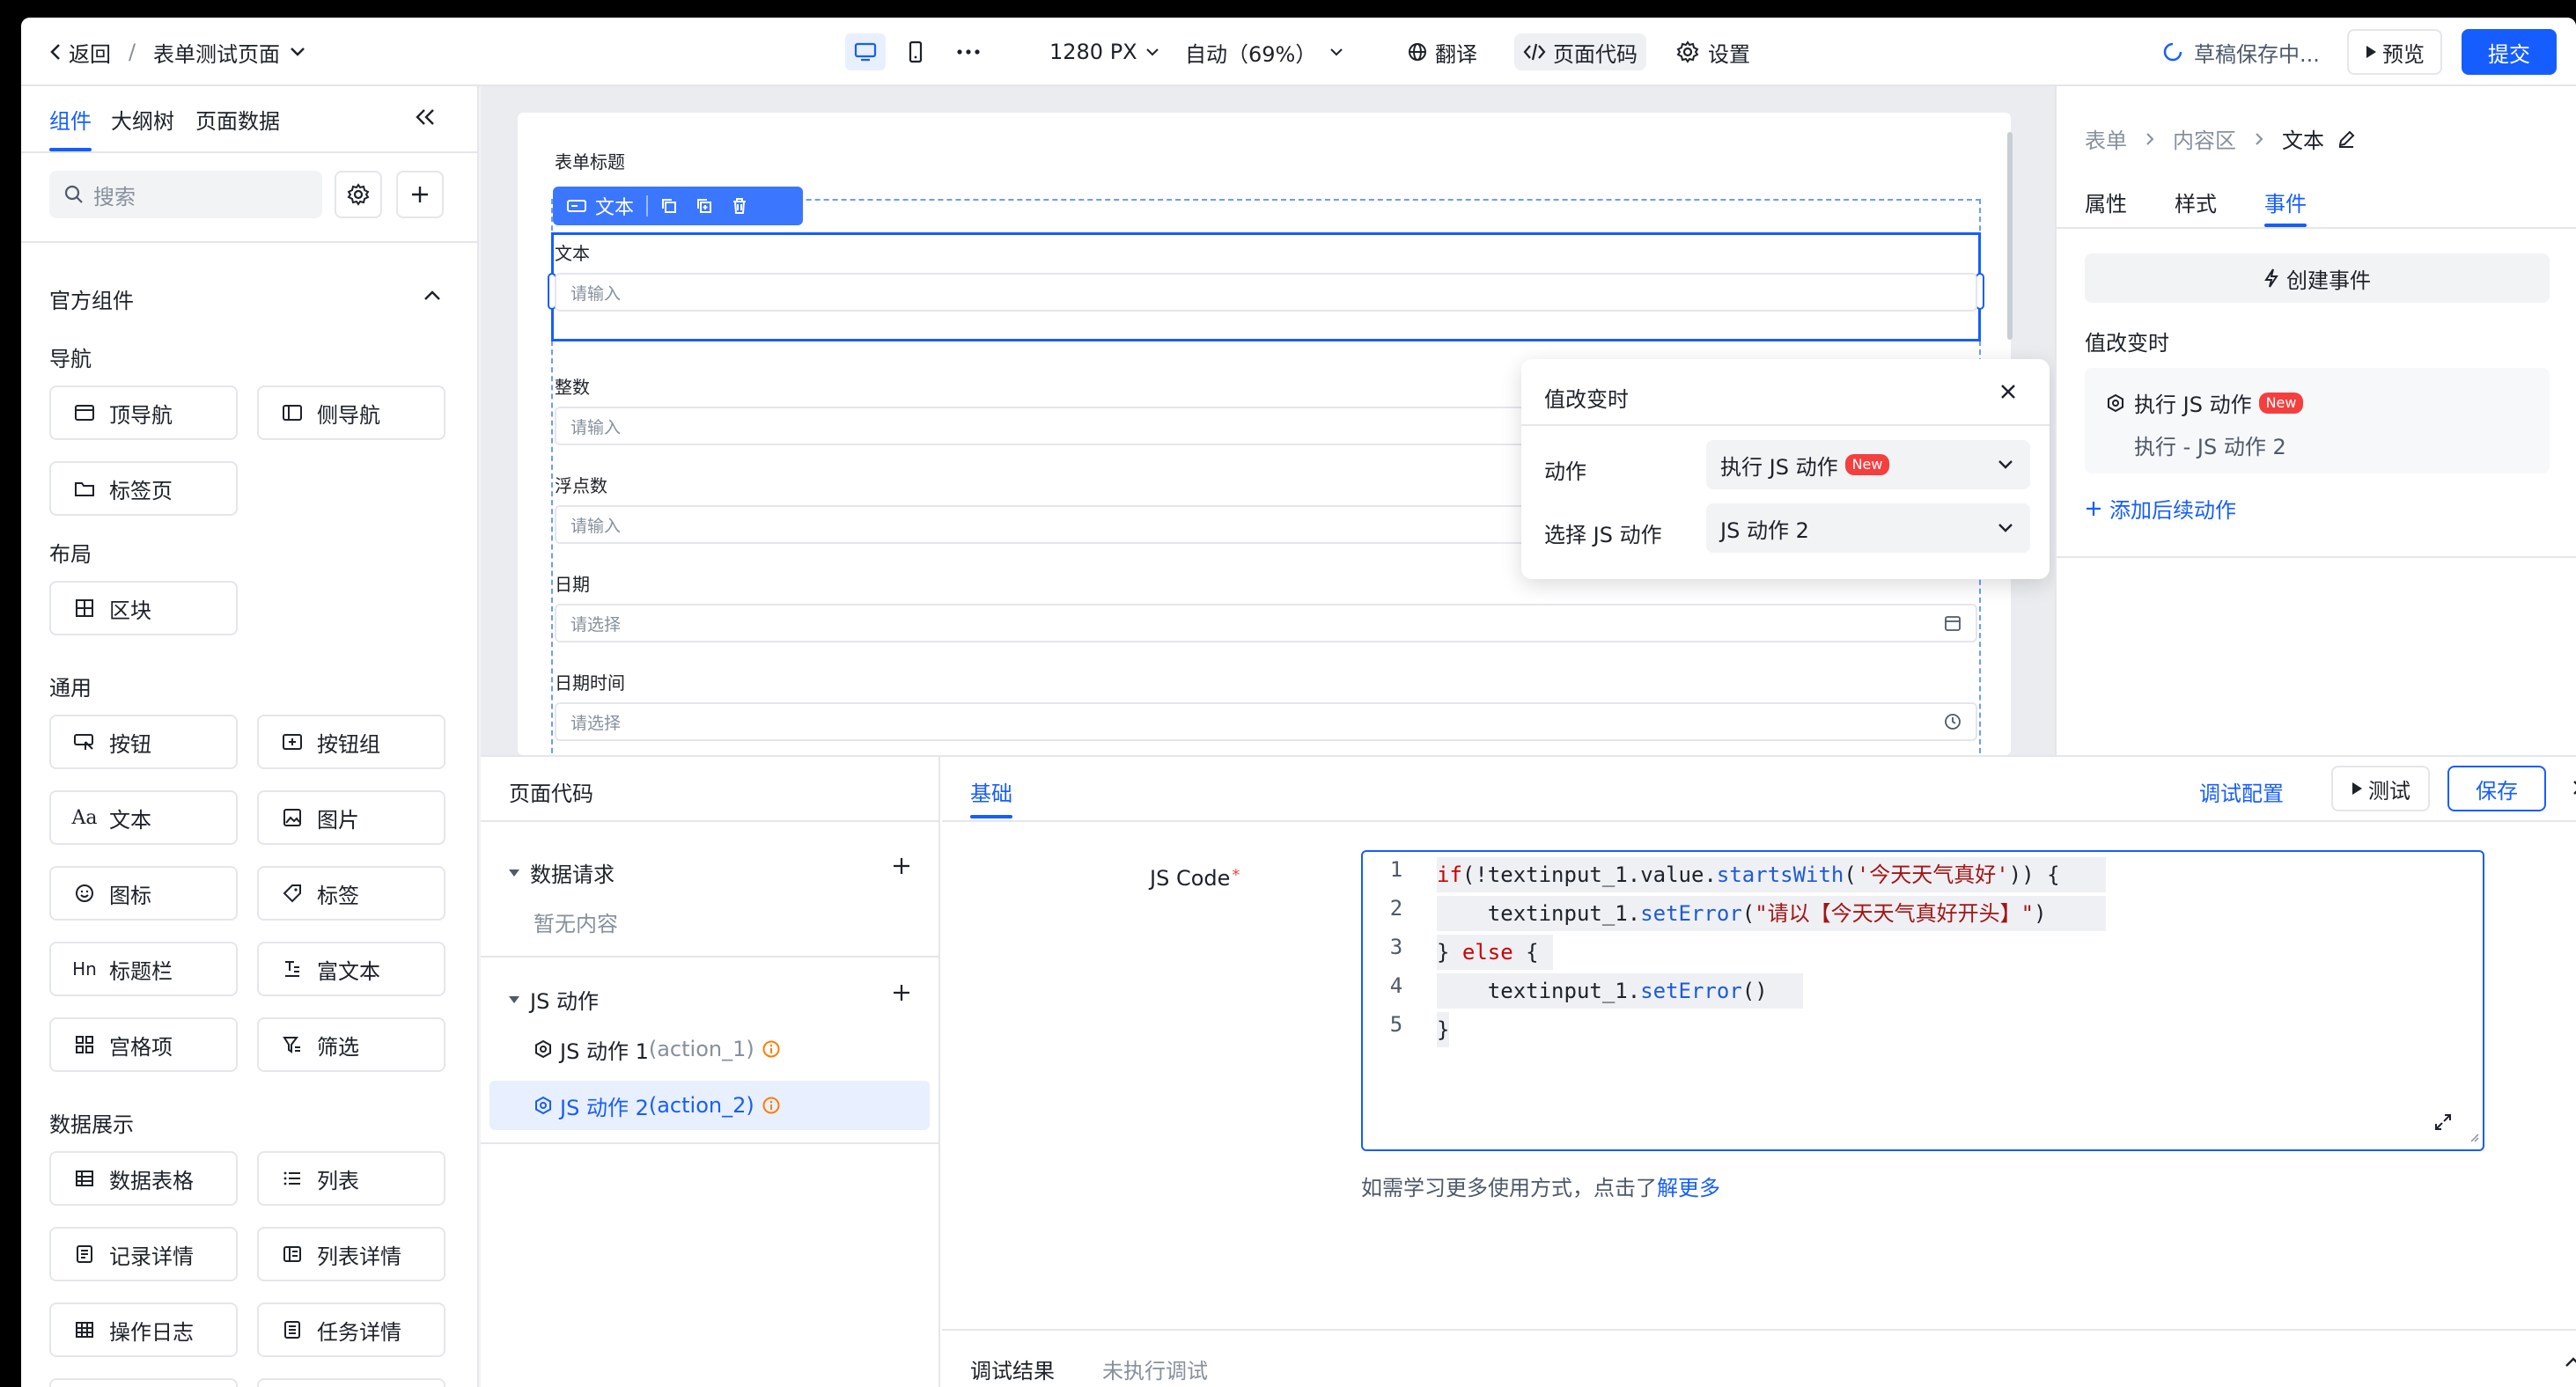  I want to click on gear-icon, so click(359, 194).